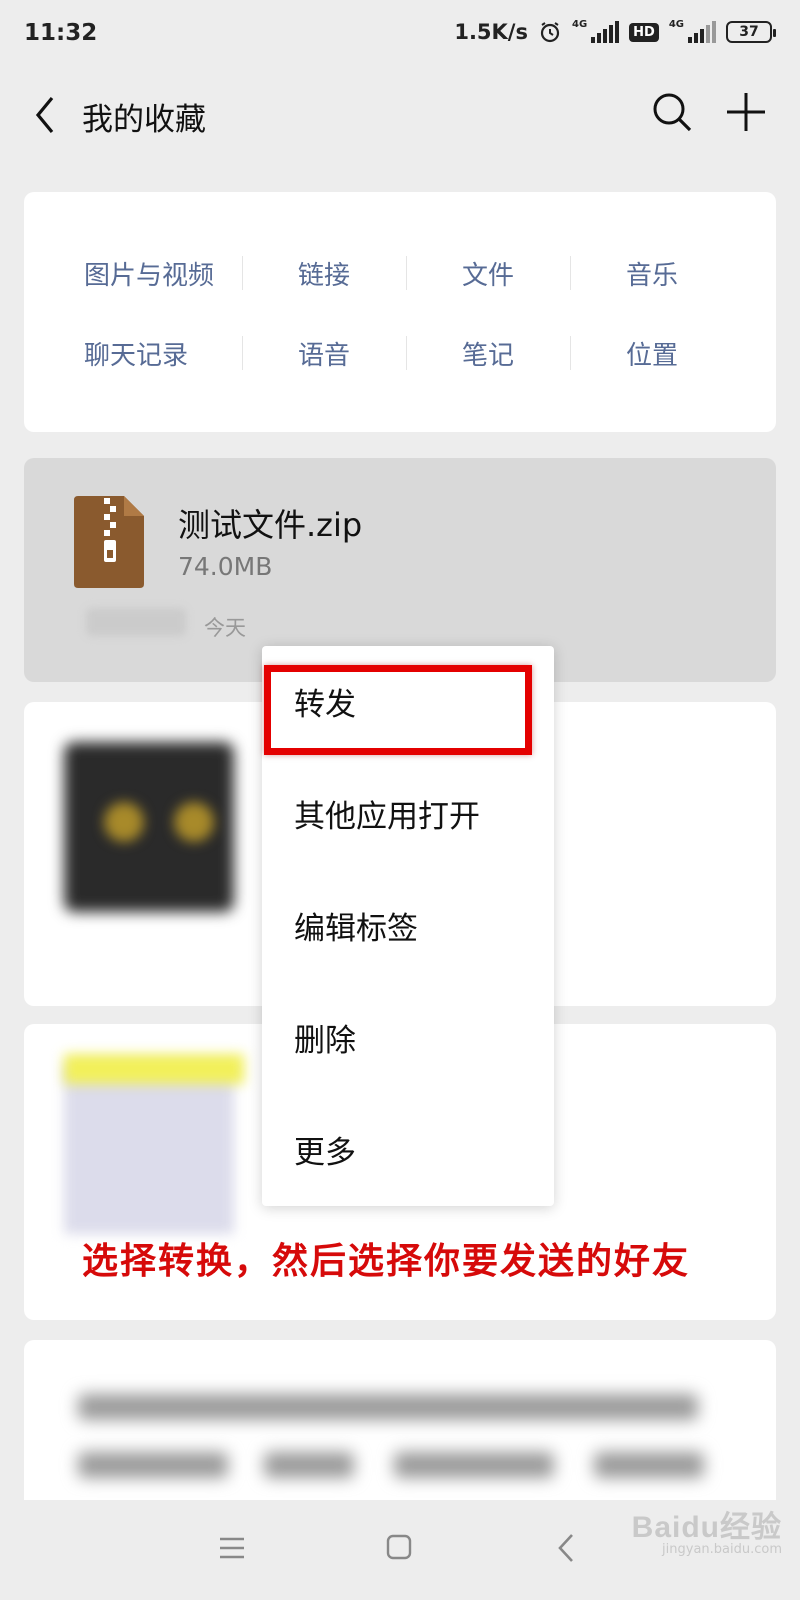  I want to click on file-size: 74.0MB, so click(225, 566).